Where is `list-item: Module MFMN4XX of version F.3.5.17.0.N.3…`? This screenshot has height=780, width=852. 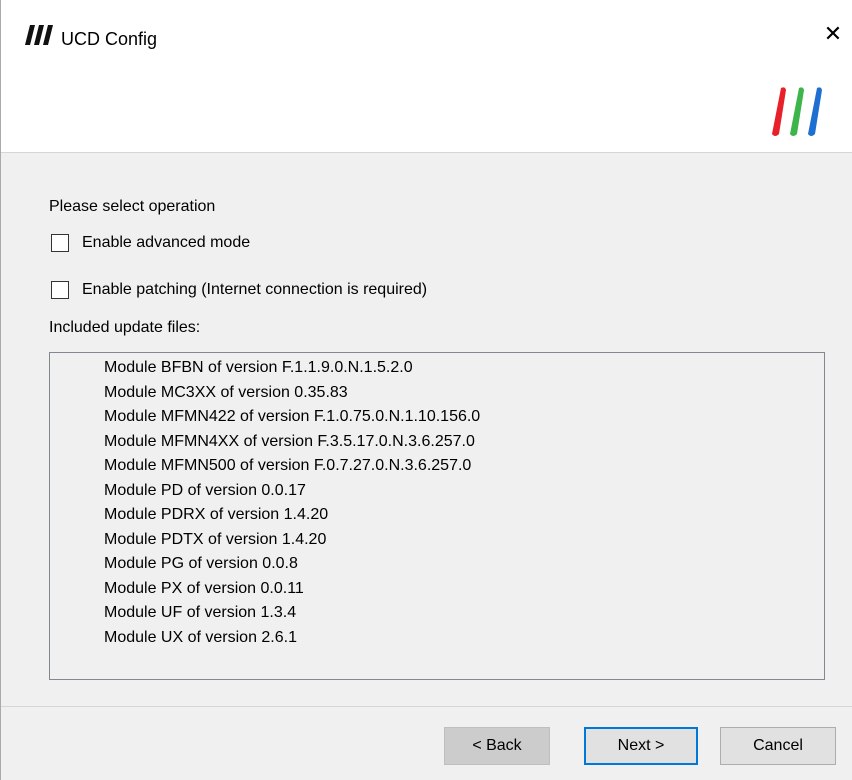
list-item: Module MFMN4XX of version F.3.5.17.0.N.3… is located at coordinates (289, 441).